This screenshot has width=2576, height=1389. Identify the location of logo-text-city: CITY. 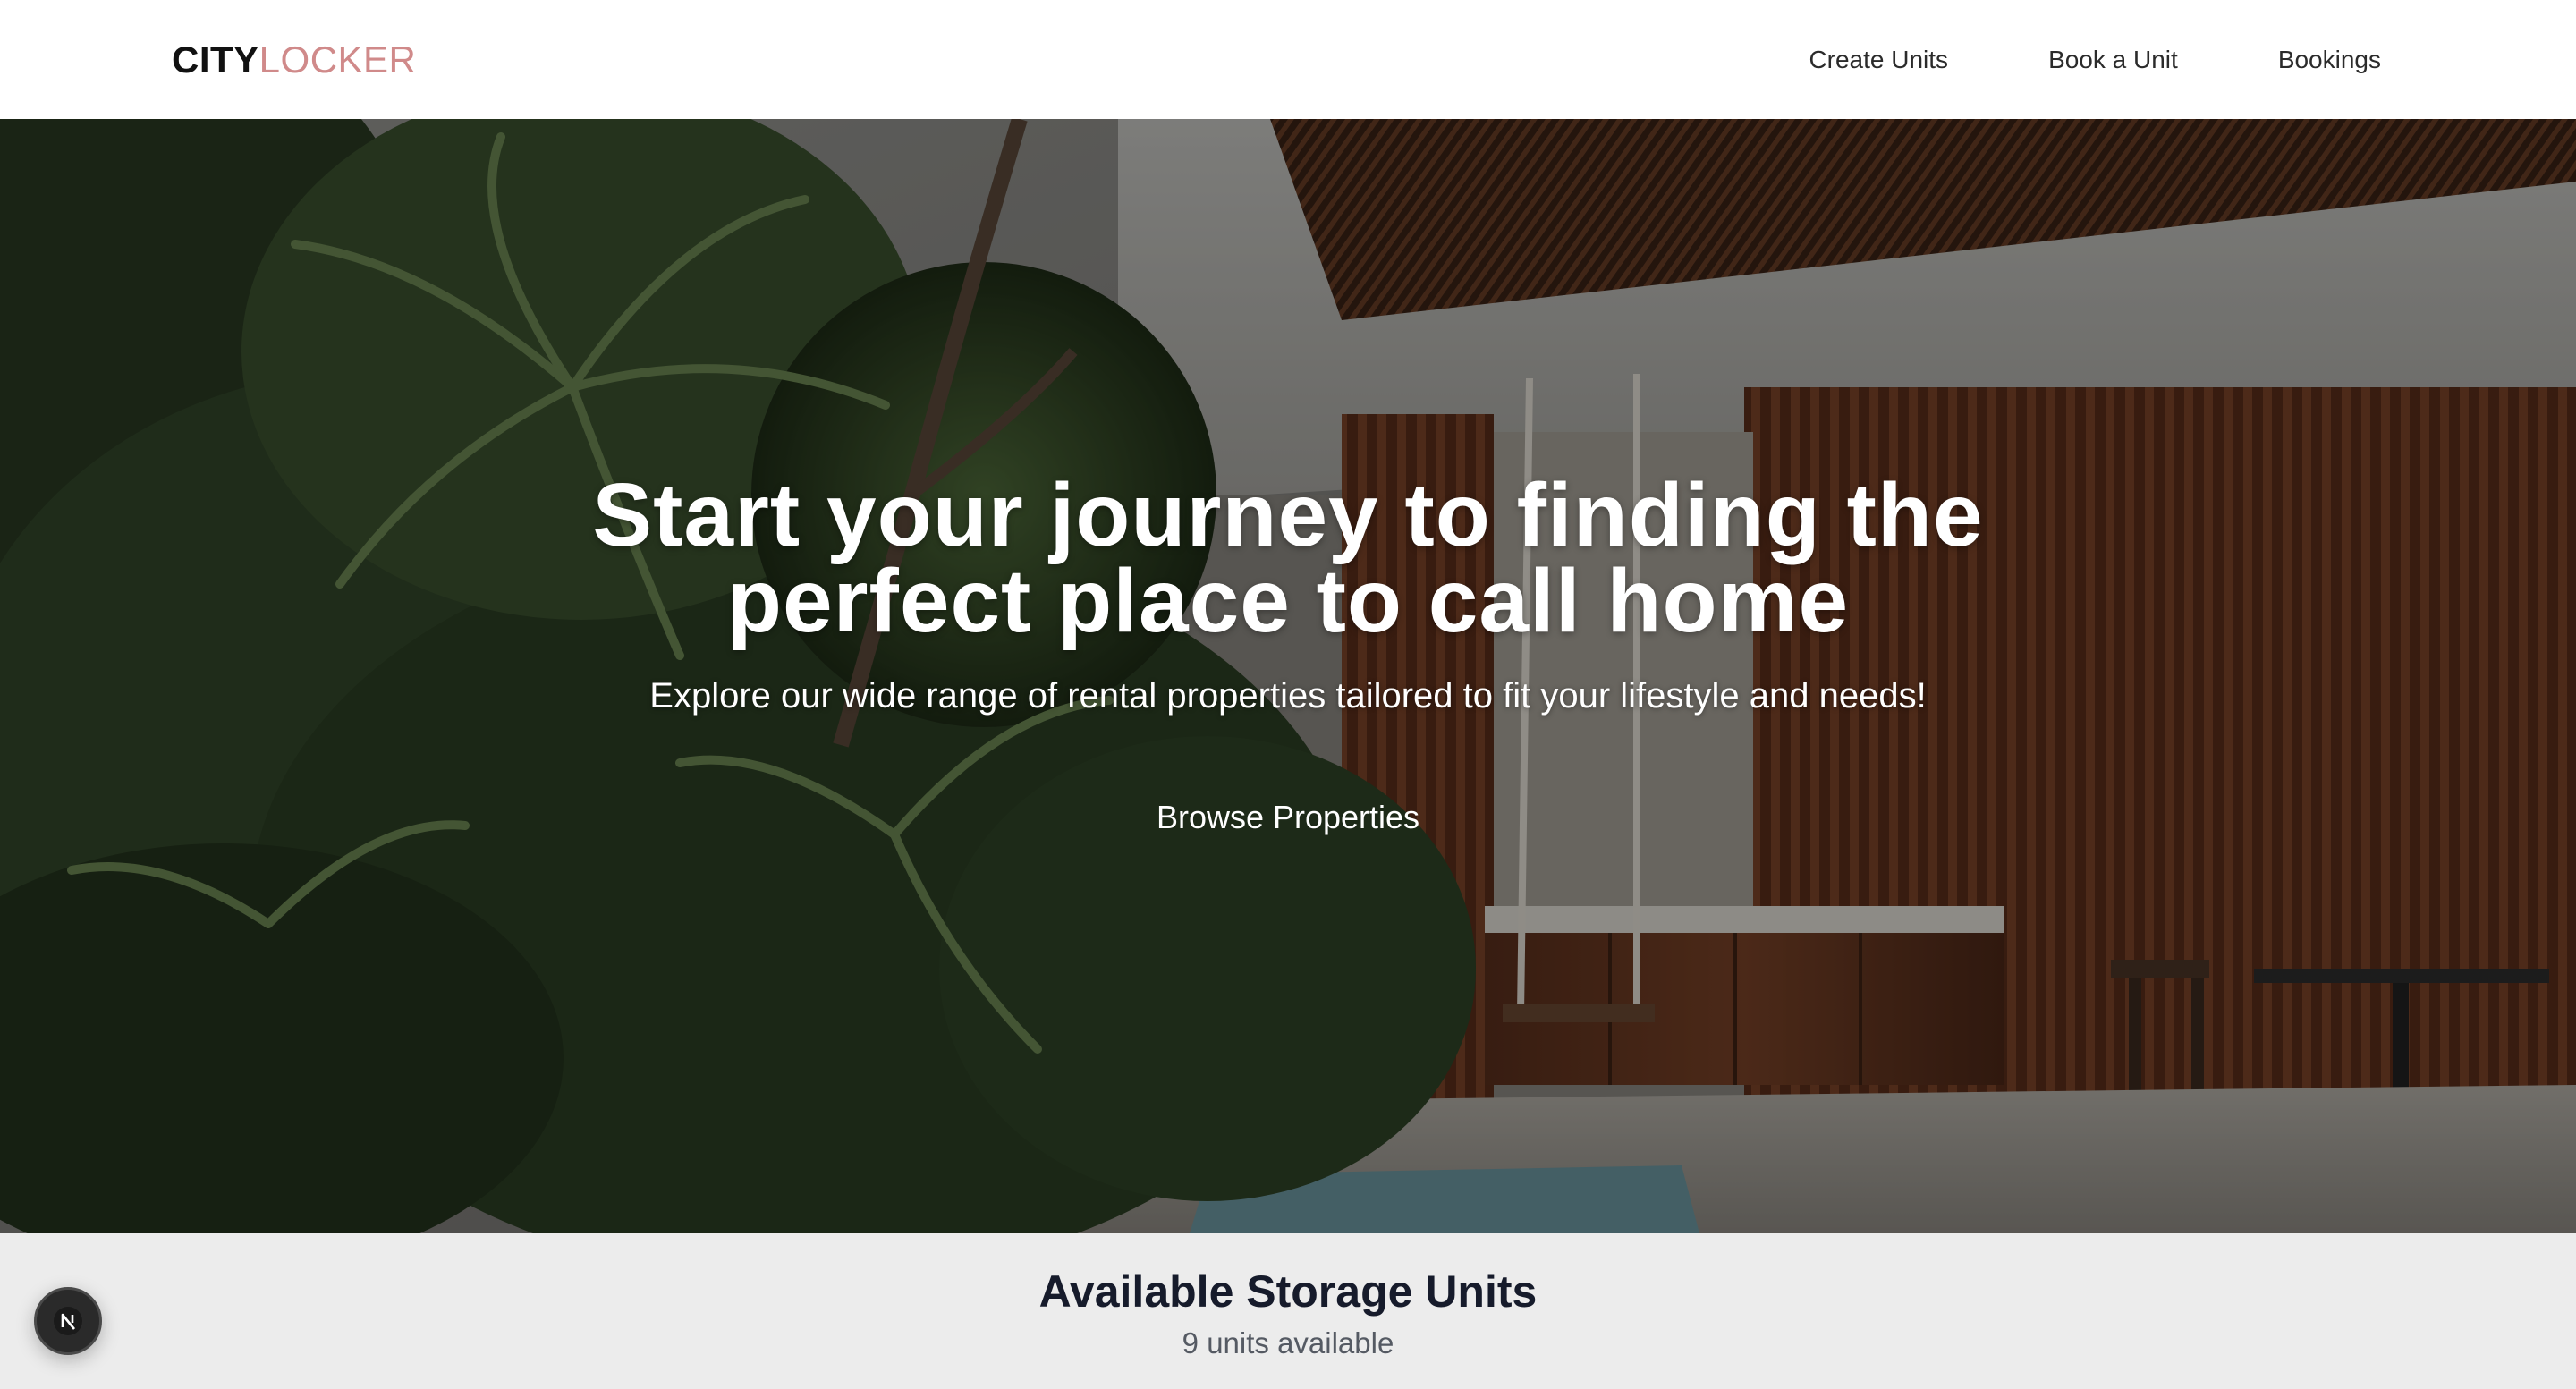
(215, 59).